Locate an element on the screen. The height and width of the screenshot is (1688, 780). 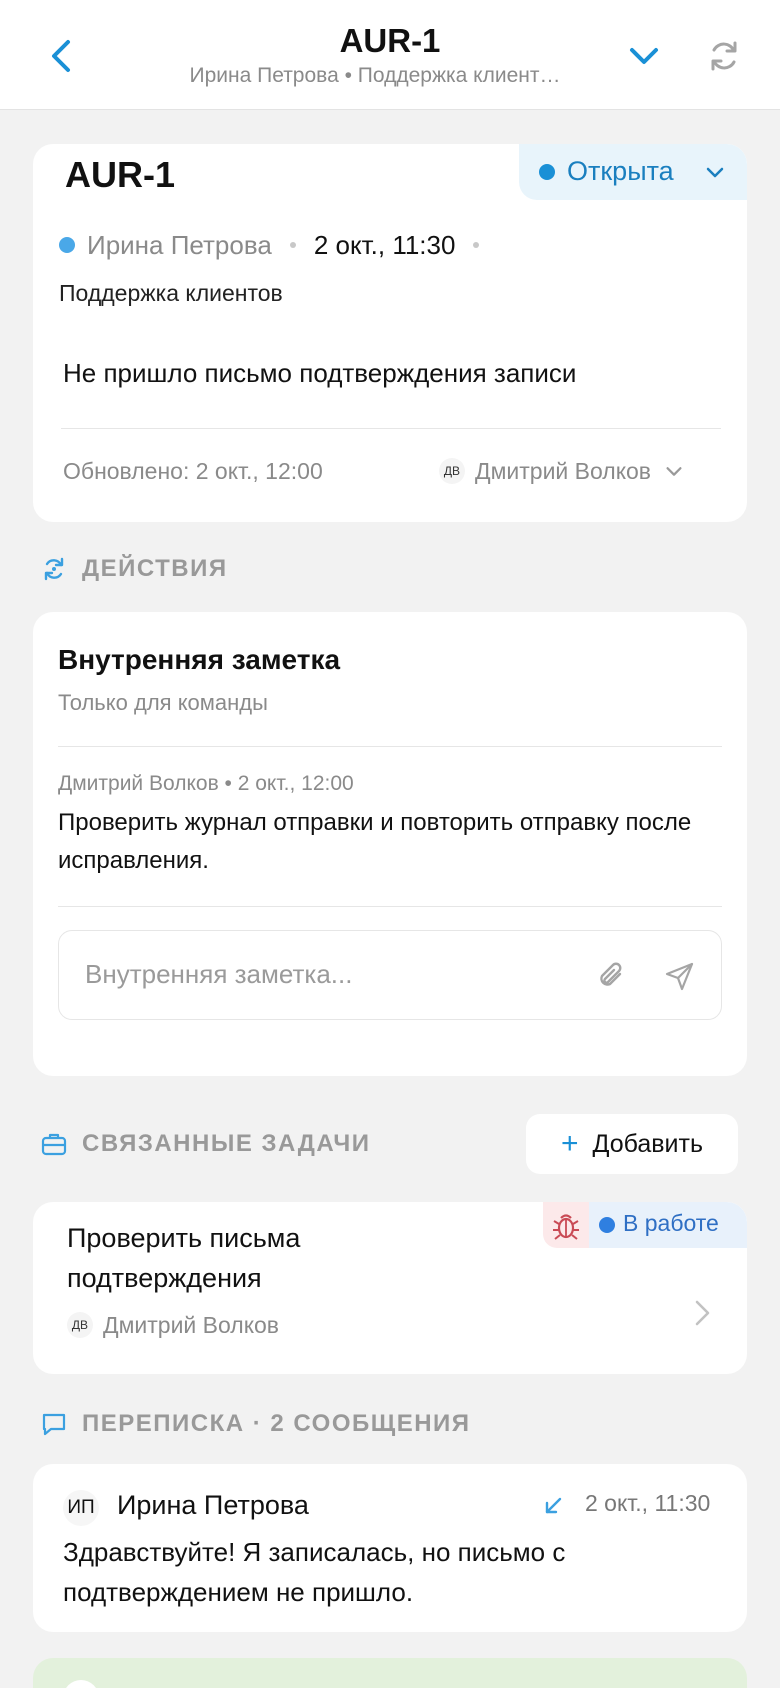
task-status-badge: В работе is located at coordinates (668, 1225).